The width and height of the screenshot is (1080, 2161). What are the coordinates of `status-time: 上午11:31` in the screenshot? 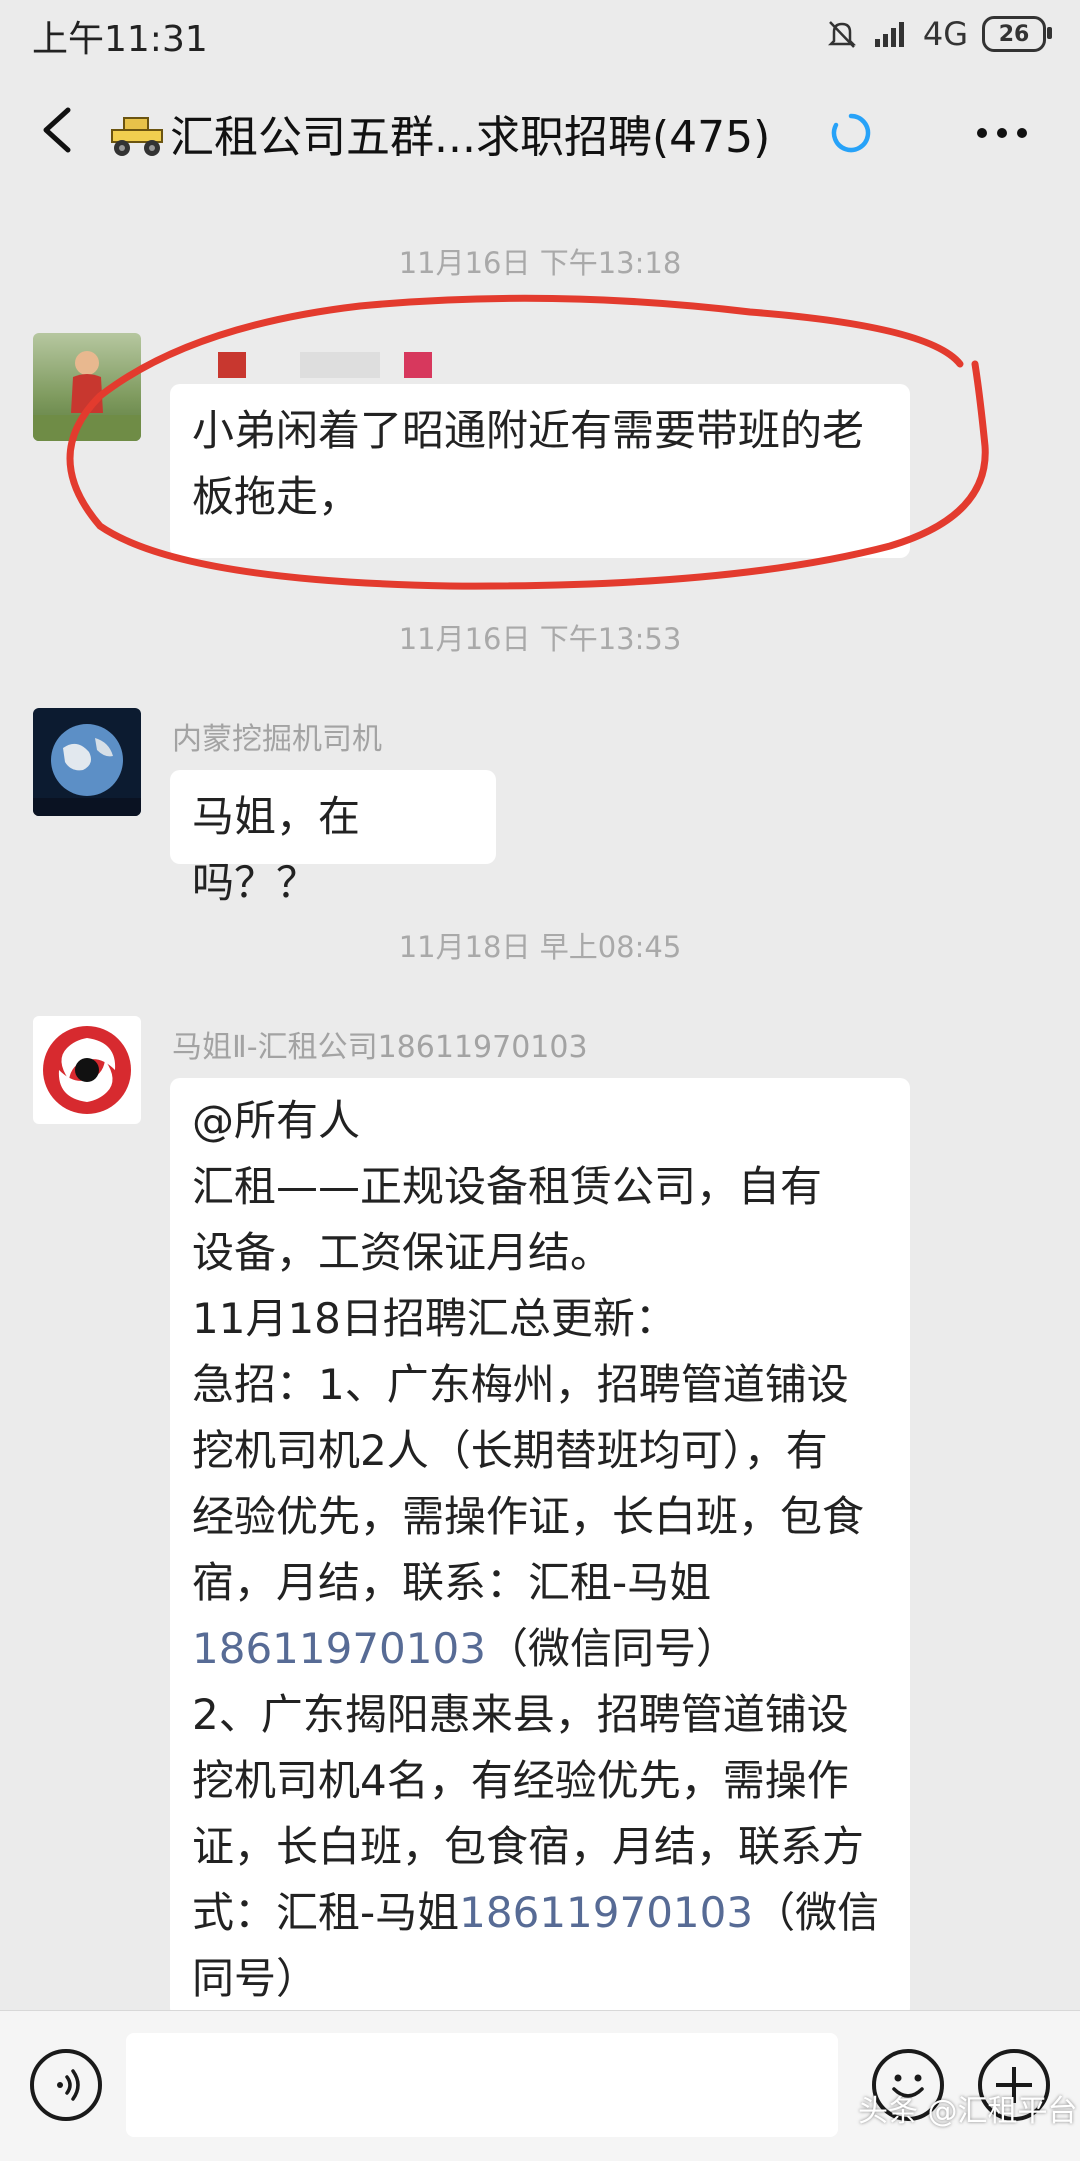 It's located at (120, 39).